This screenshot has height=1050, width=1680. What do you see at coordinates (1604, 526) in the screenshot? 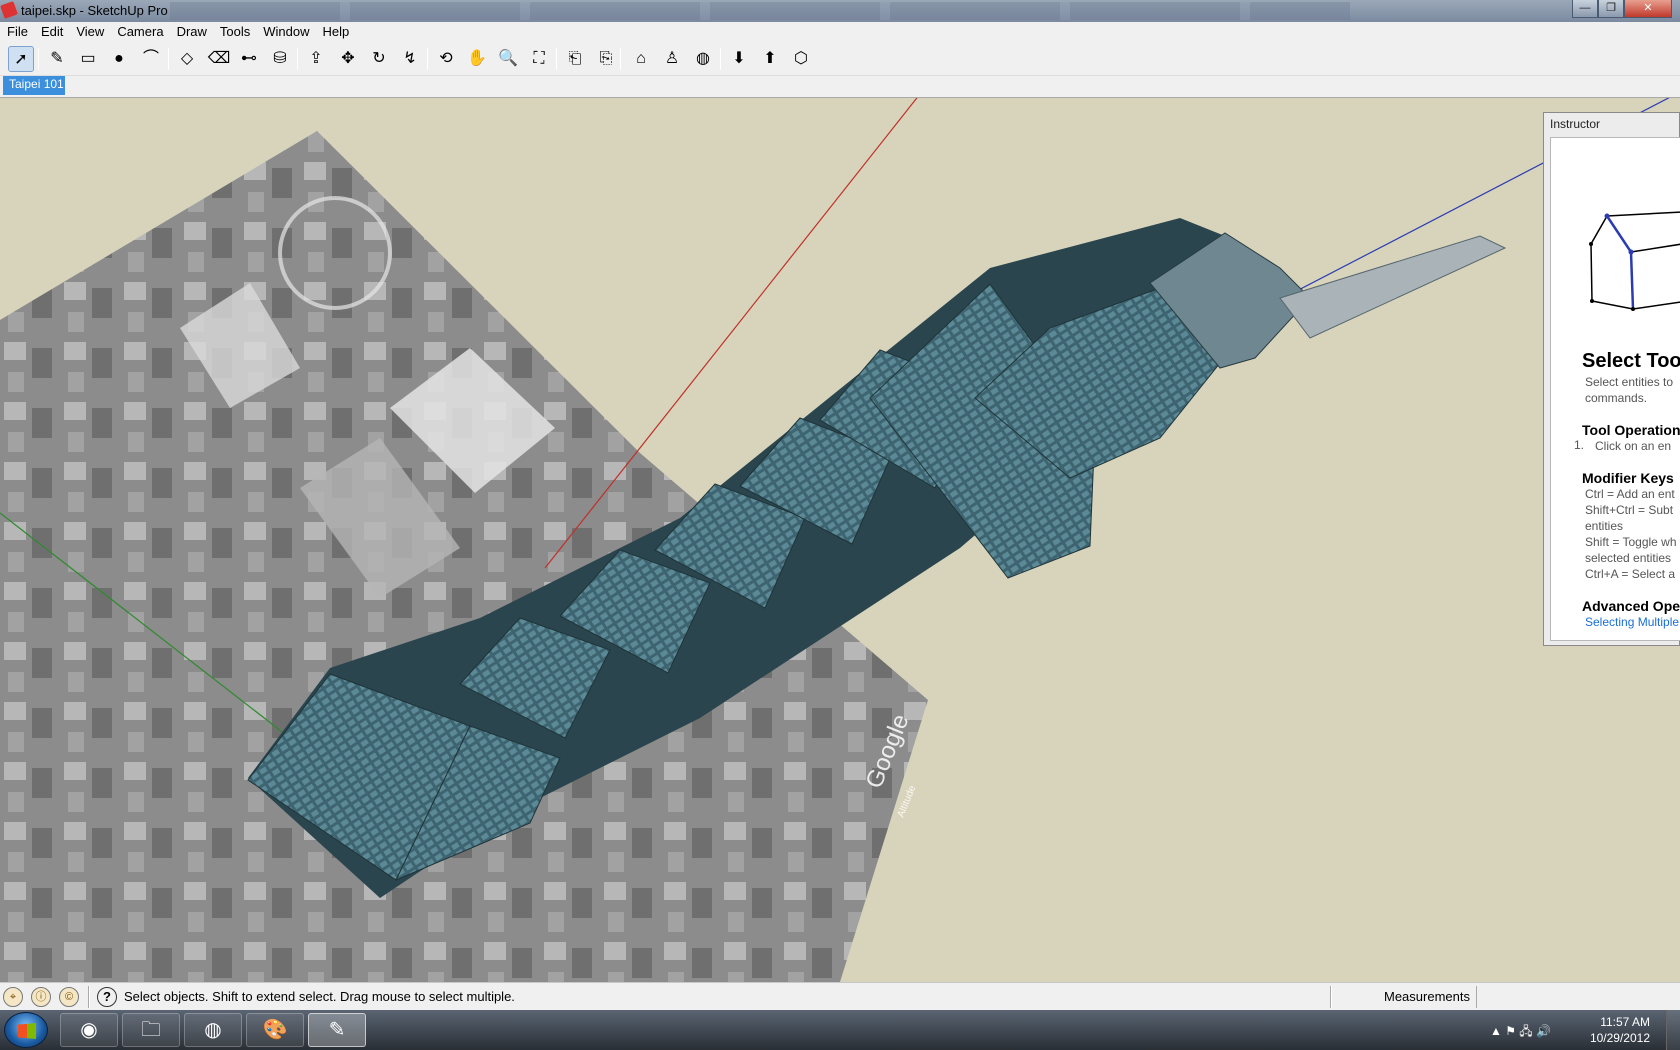
I see `modifier-key-line: entities` at bounding box center [1604, 526].